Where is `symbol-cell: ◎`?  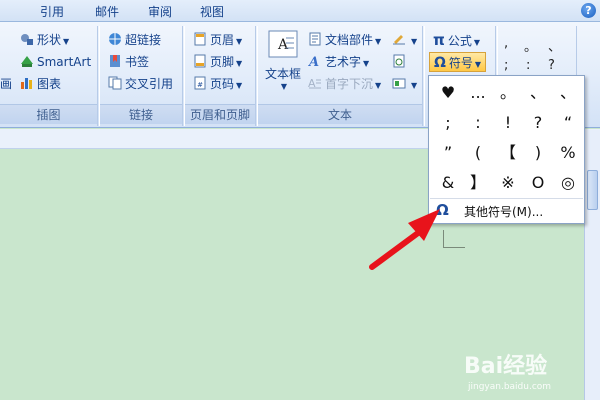 symbol-cell: ◎ is located at coordinates (568, 183).